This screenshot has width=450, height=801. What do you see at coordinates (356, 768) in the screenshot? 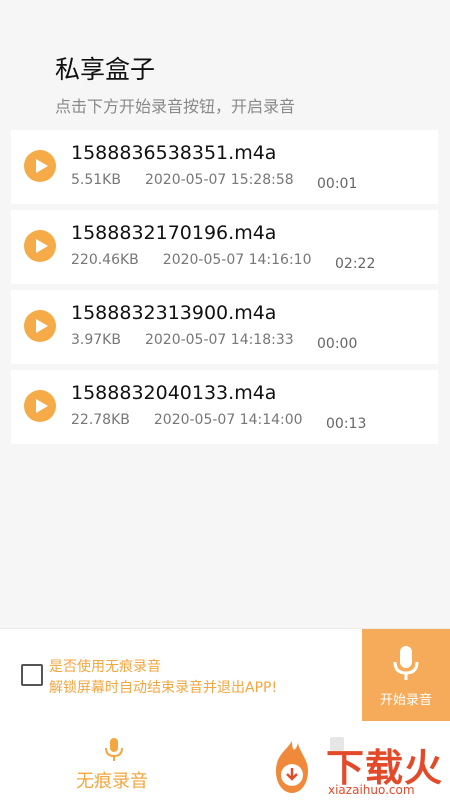
I see `watermark-logo: 下载火 xiazaihuo.com` at bounding box center [356, 768].